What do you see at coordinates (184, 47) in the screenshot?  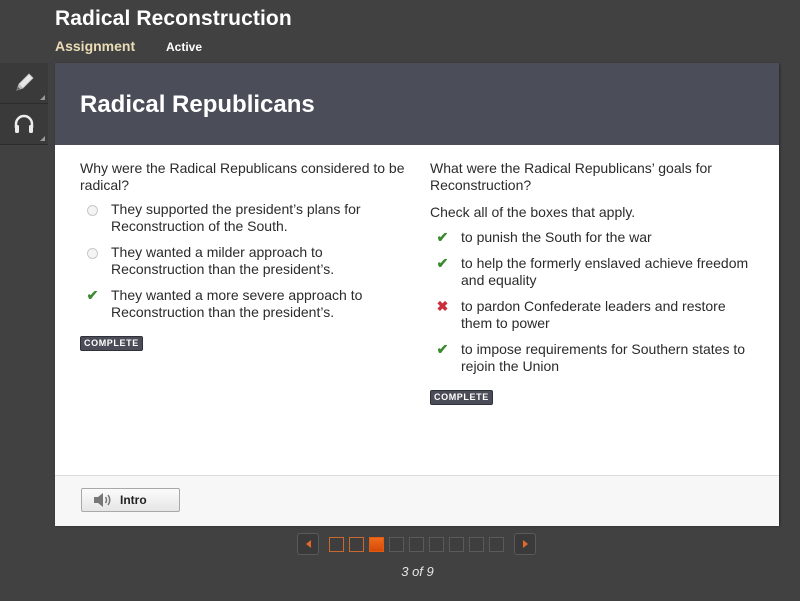 I see `status-label: Active` at bounding box center [184, 47].